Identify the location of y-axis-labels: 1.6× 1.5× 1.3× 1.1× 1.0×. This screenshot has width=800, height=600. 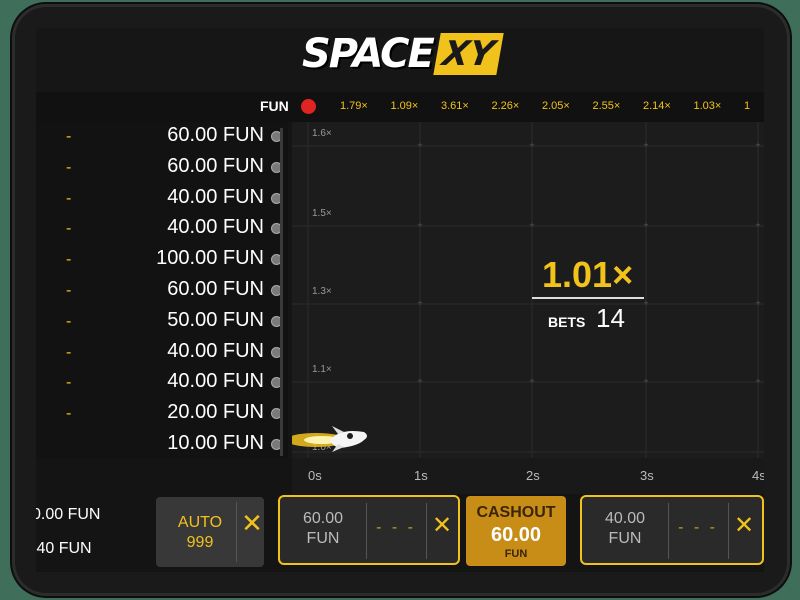
(322, 290).